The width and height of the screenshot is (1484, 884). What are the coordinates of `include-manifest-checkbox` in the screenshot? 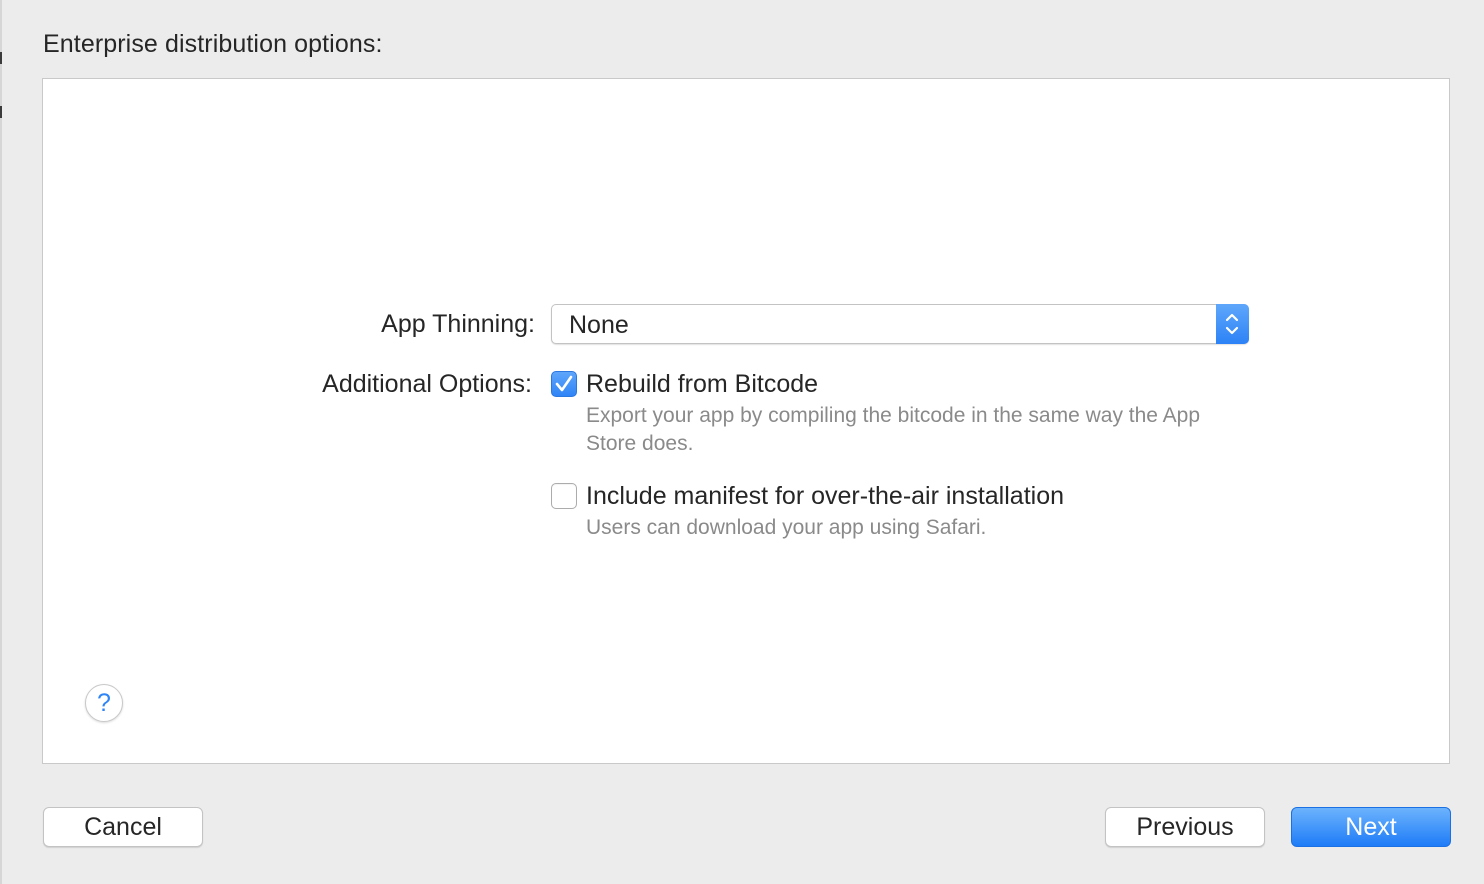 It's located at (564, 496).